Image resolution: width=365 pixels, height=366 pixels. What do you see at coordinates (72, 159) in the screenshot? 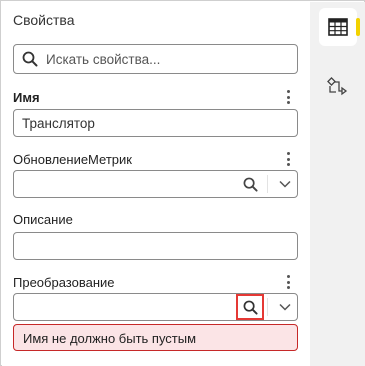
I see `metrics-update-field-label: ОбновлениеМетрик` at bounding box center [72, 159].